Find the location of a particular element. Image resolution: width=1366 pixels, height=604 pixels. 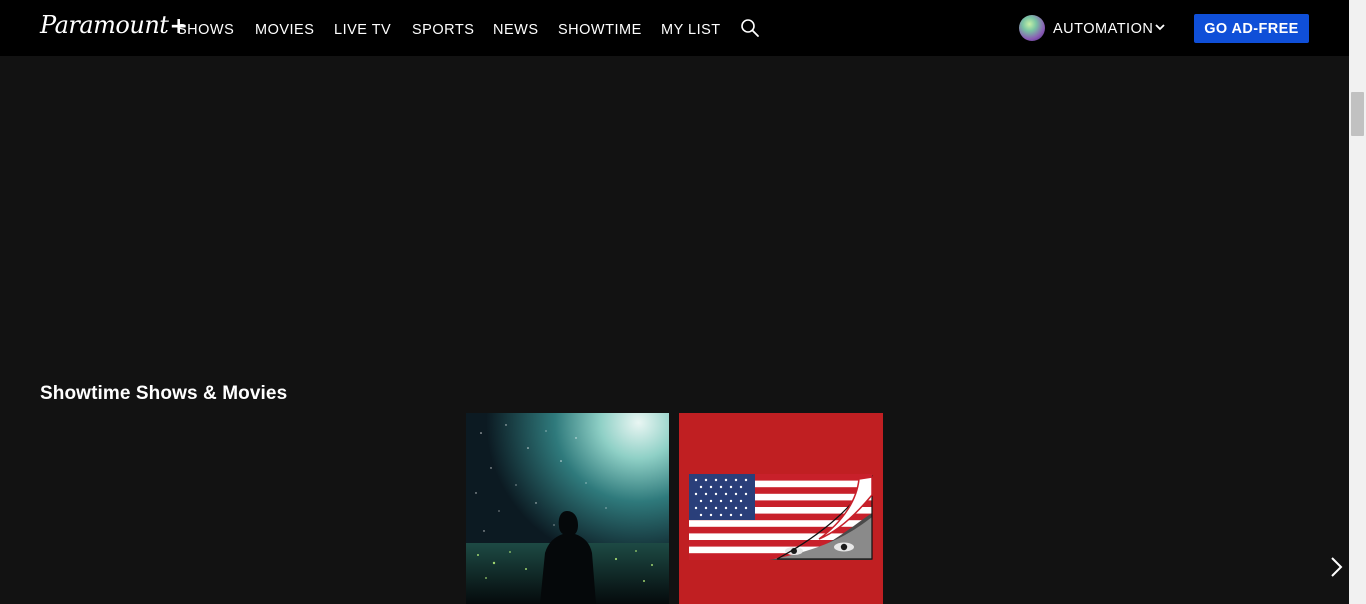

go-ad-free-button: GO AD-FREE is located at coordinates (1251, 28).